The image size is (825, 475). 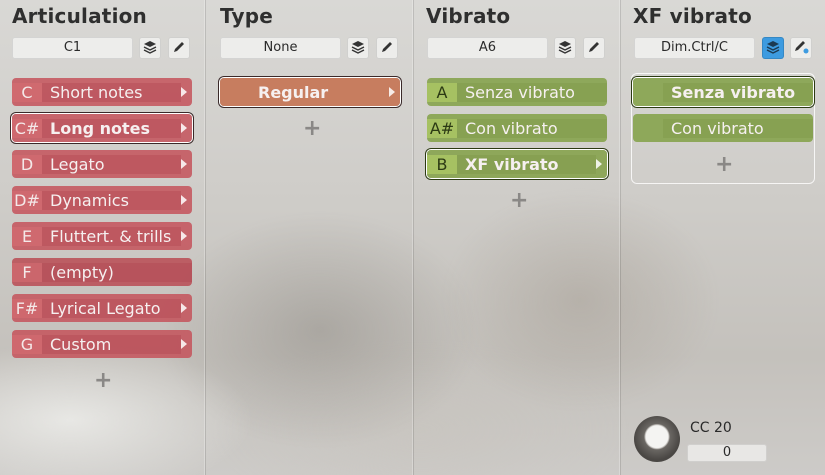 What do you see at coordinates (103, 380) in the screenshot?
I see `add-articulation-button: +` at bounding box center [103, 380].